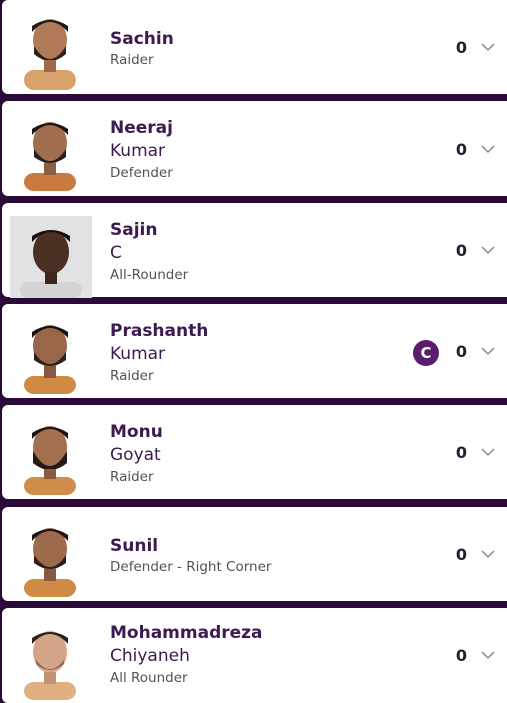 The height and width of the screenshot is (703, 507). I want to click on player-card: Monu Goyat Raider 0, so click(254, 452).